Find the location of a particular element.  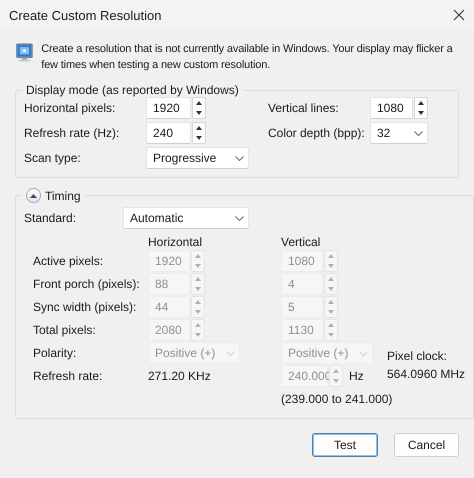

caret-up-icon is located at coordinates (33, 196).